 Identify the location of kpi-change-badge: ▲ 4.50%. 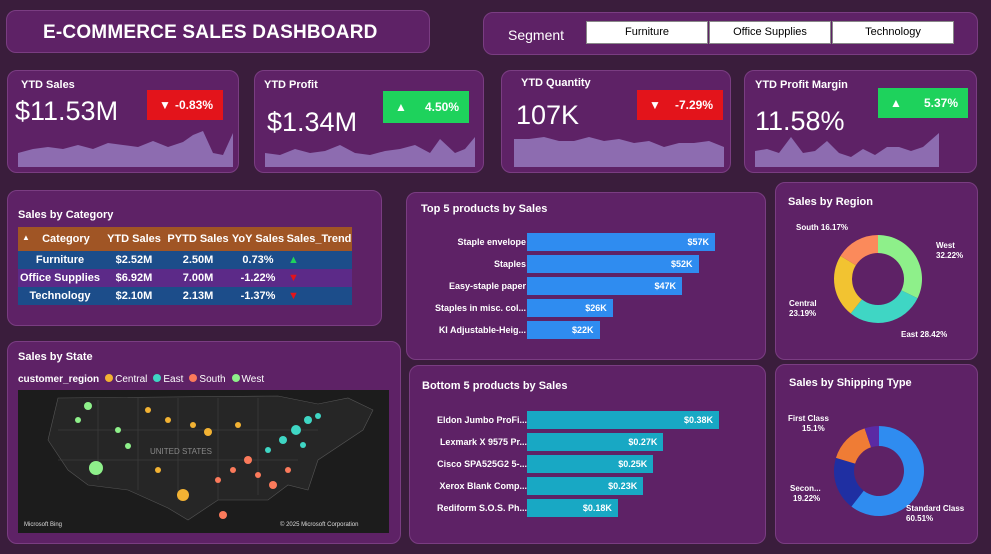
(426, 107).